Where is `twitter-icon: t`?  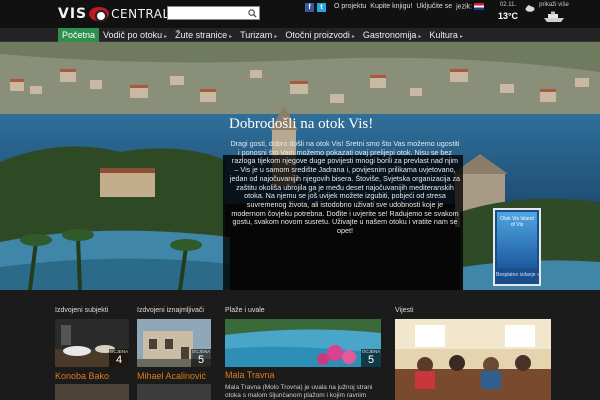 twitter-icon: t is located at coordinates (321, 7).